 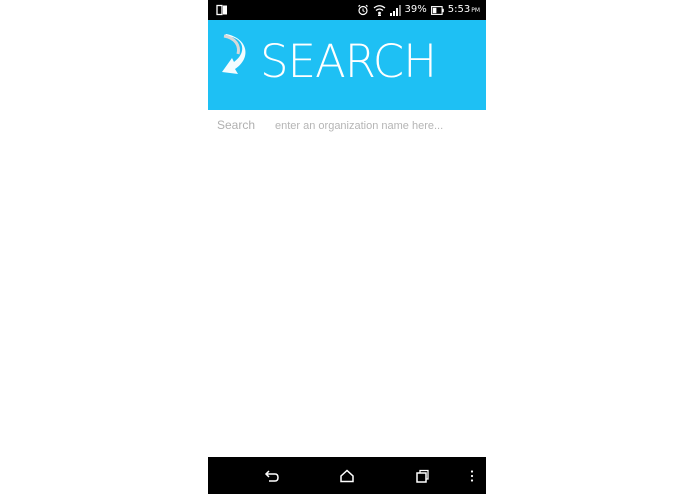 What do you see at coordinates (236, 125) in the screenshot?
I see `search-label: Search` at bounding box center [236, 125].